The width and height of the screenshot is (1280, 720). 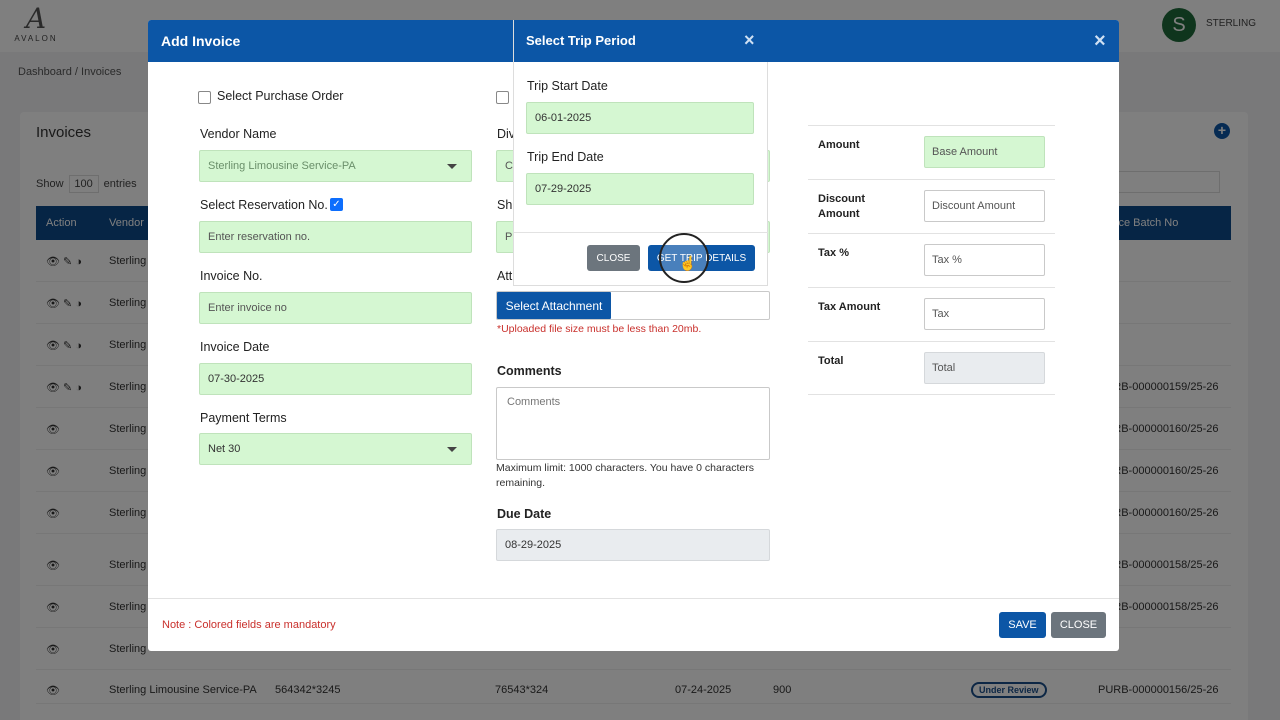 What do you see at coordinates (833, 253) in the screenshot?
I see `amount-row-label: Tax %` at bounding box center [833, 253].